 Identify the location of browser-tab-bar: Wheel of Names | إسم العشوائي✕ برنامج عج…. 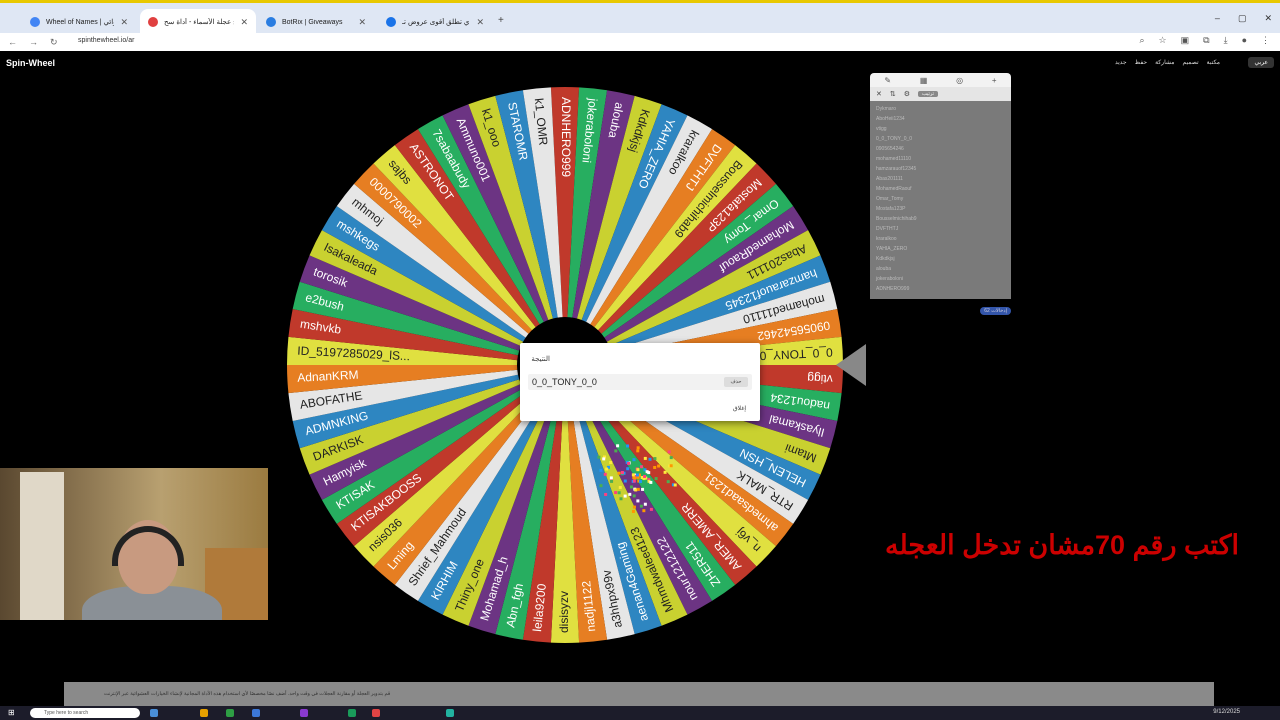
(640, 16).